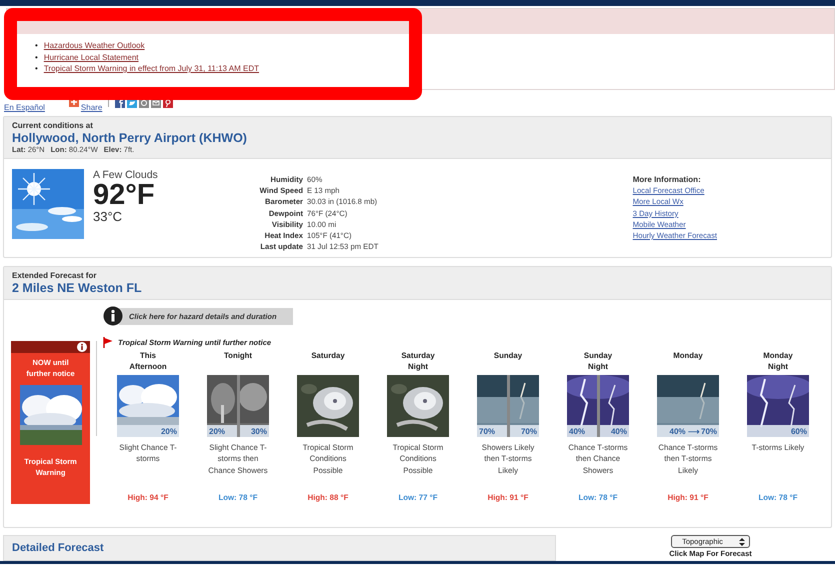 Image resolution: width=835 pixels, height=568 pixels. Describe the element at coordinates (130, 138) in the screenshot. I see `station-name: Hollywood, North Perry Airport (KHWO)` at that location.